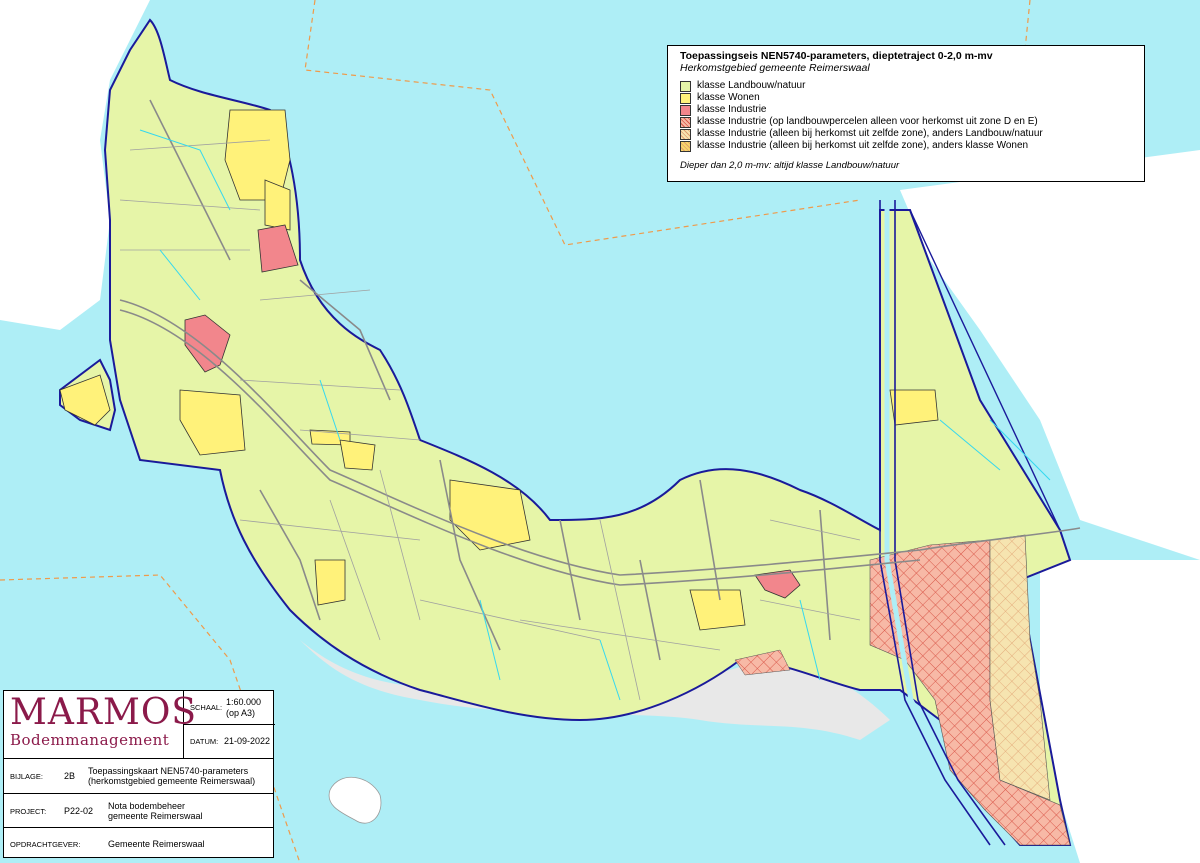  Describe the element at coordinates (775, 68) in the screenshot. I see `legend-subtitle: Herkomstgebied gemeente Reimerswaal` at that location.